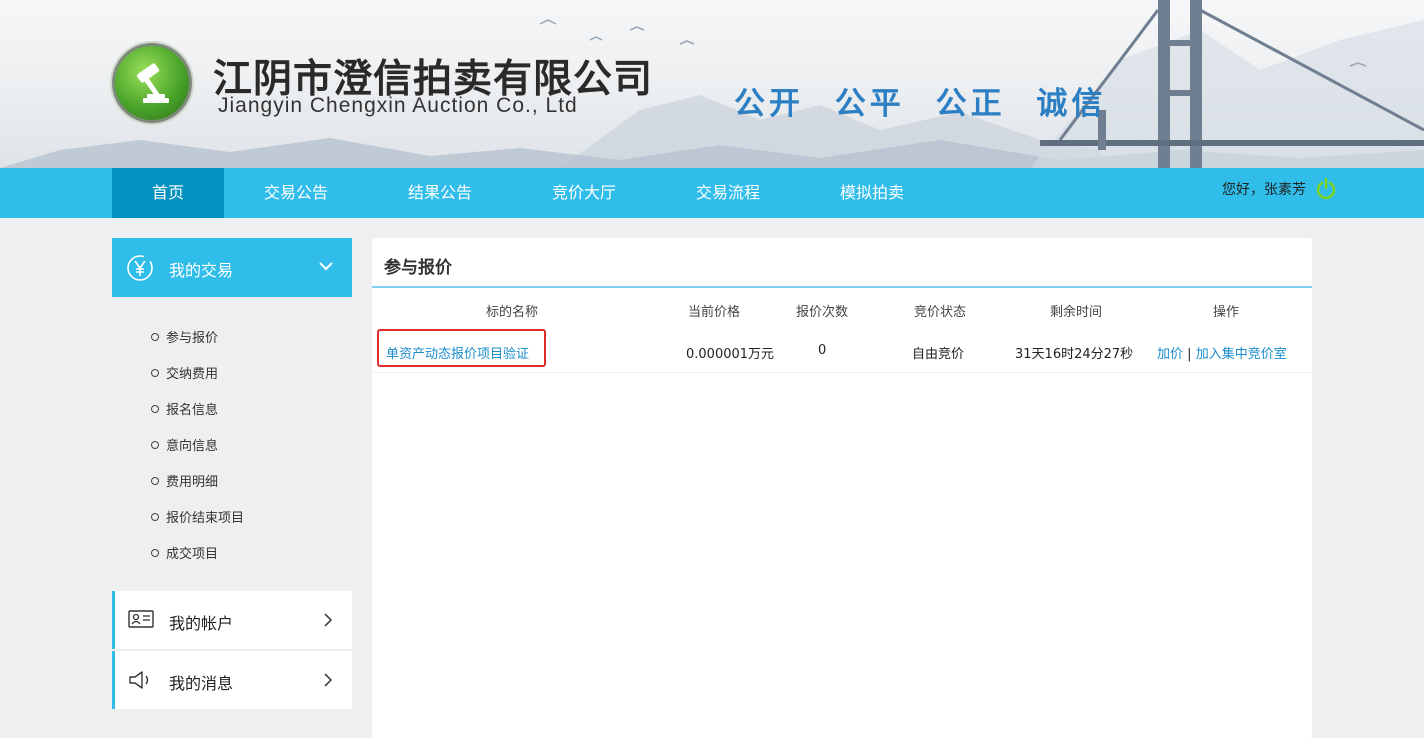 This screenshot has height=738, width=1424. What do you see at coordinates (139, 680) in the screenshot?
I see `speaker-icon` at bounding box center [139, 680].